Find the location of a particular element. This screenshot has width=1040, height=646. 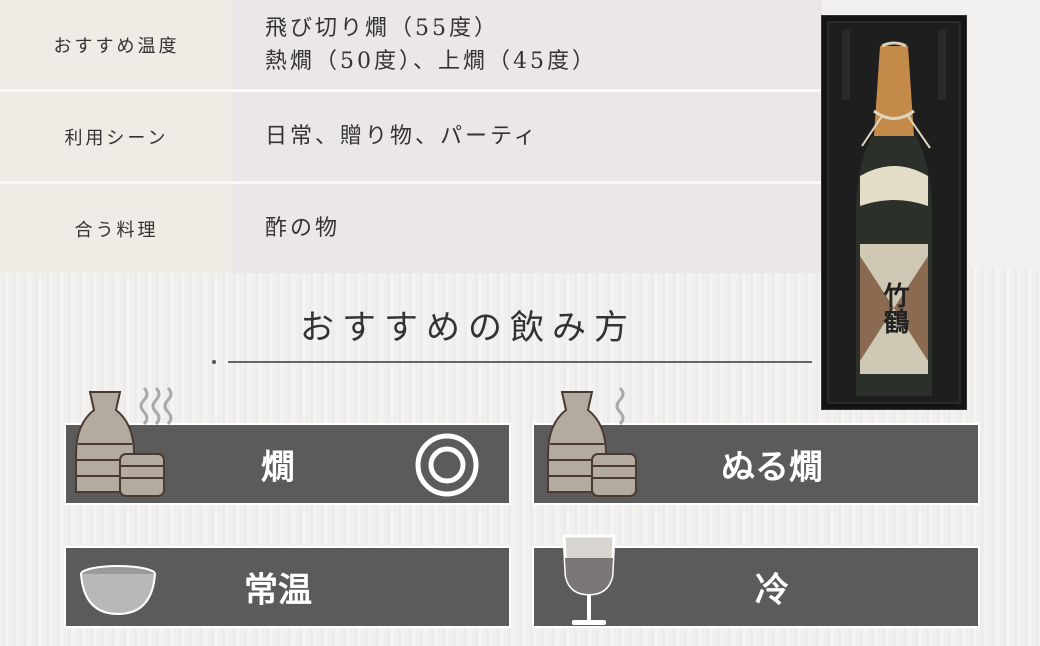

serving-card-jouon: 常温 is located at coordinates (287, 587).